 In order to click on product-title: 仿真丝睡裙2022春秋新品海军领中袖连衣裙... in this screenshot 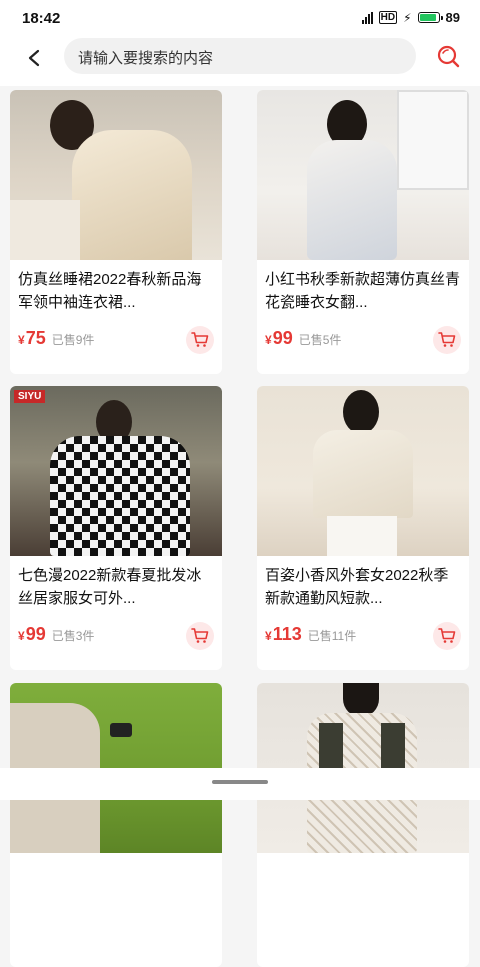, I will do `click(110, 291)`.